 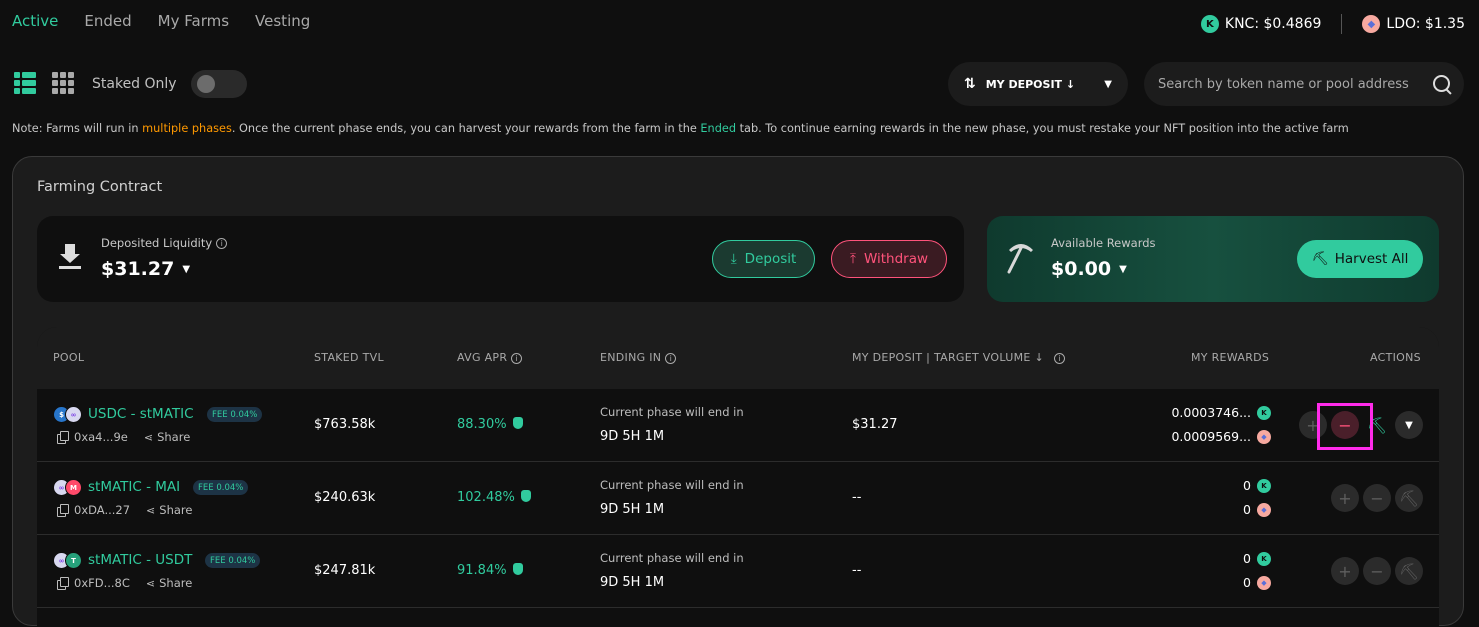 What do you see at coordinates (1089, 269) in the screenshot?
I see `available-rewards-value: $0.00 ▼` at bounding box center [1089, 269].